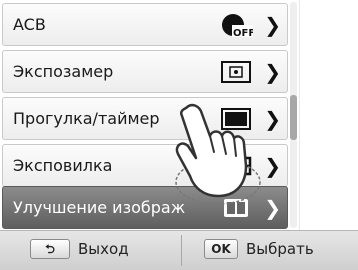 Image resolution: width=358 pixels, height=270 pixels. What do you see at coordinates (145, 165) in the screenshot?
I see `menu-item-bracket: Эксповилка ❯` at bounding box center [145, 165].